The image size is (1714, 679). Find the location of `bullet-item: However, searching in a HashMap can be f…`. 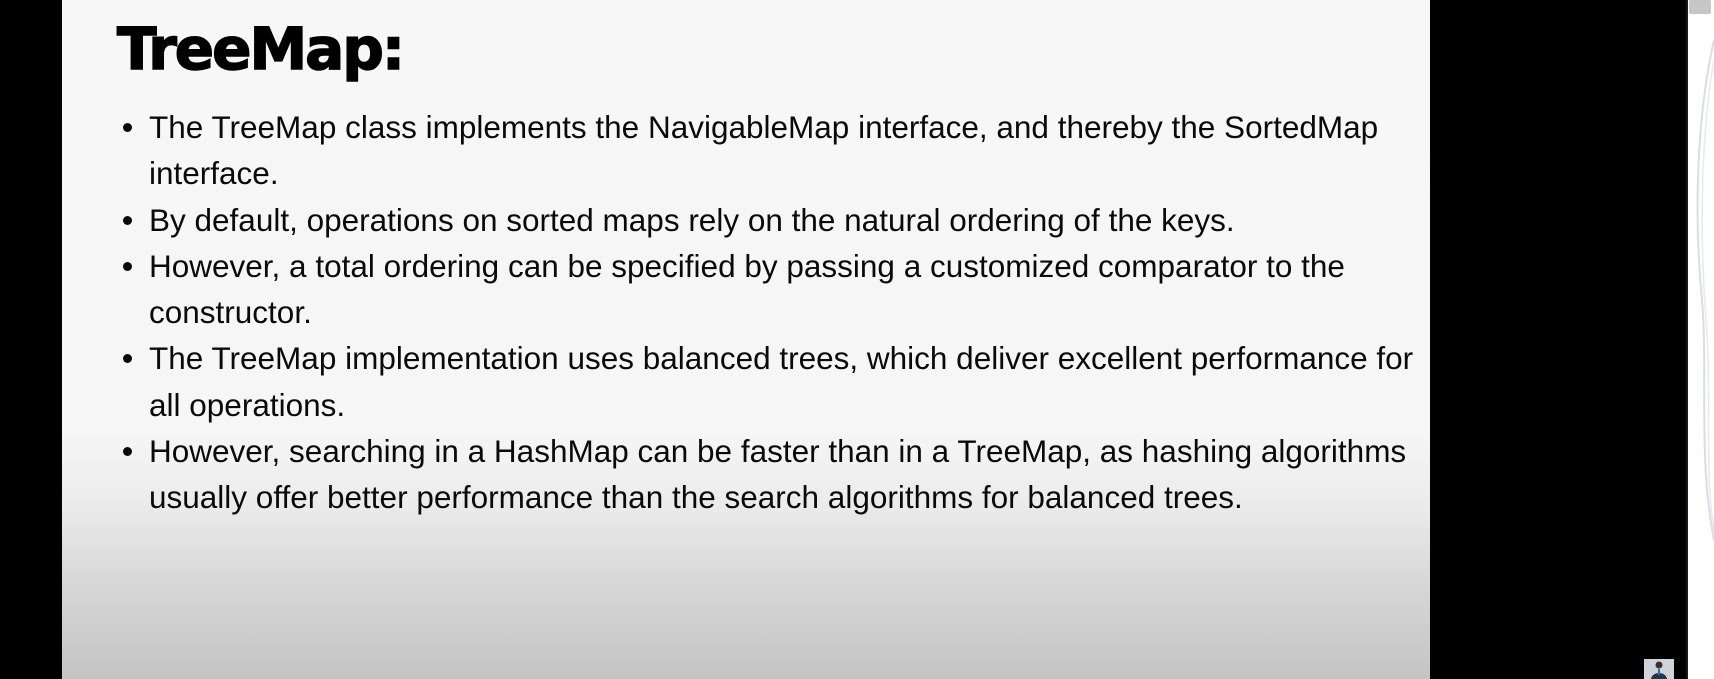

bullet-item: However, searching in a HashMap can be f… is located at coordinates (767, 474).